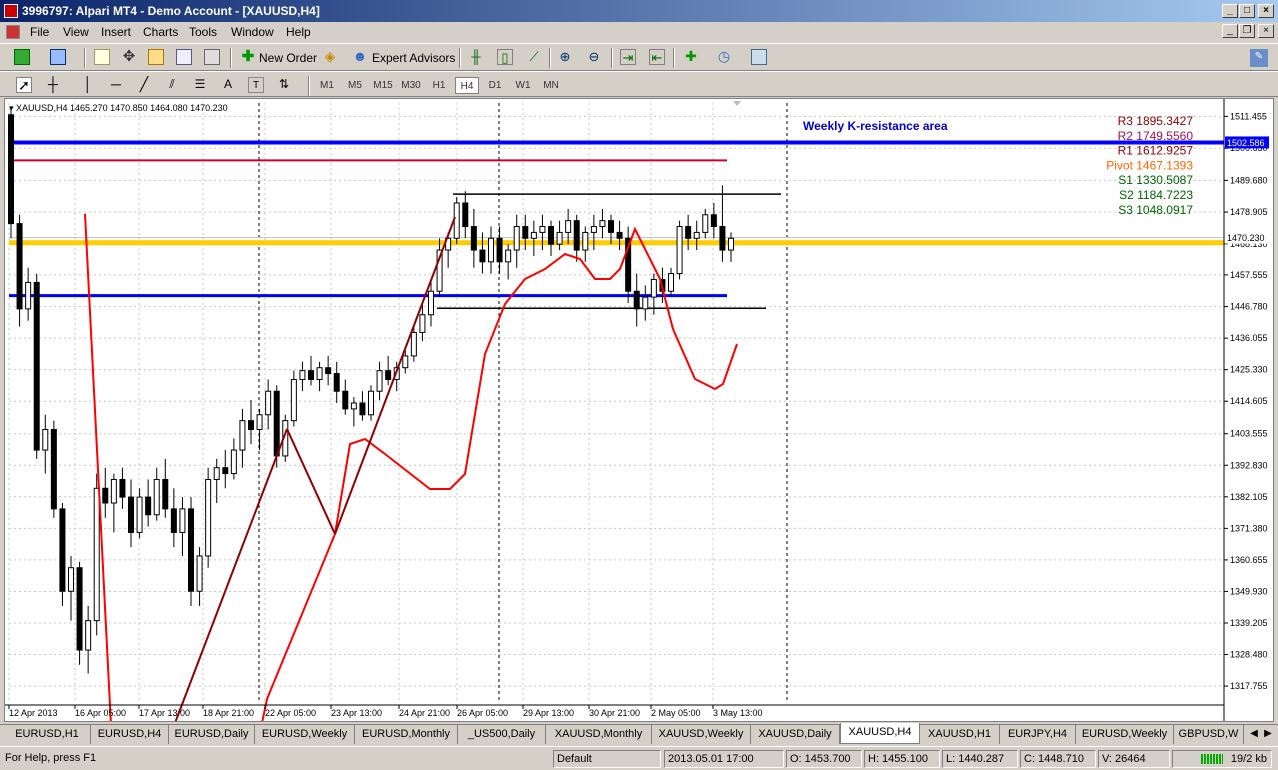 The height and width of the screenshot is (770, 1278). Describe the element at coordinates (383, 85) in the screenshot. I see `timeframe-m15: M15` at that location.